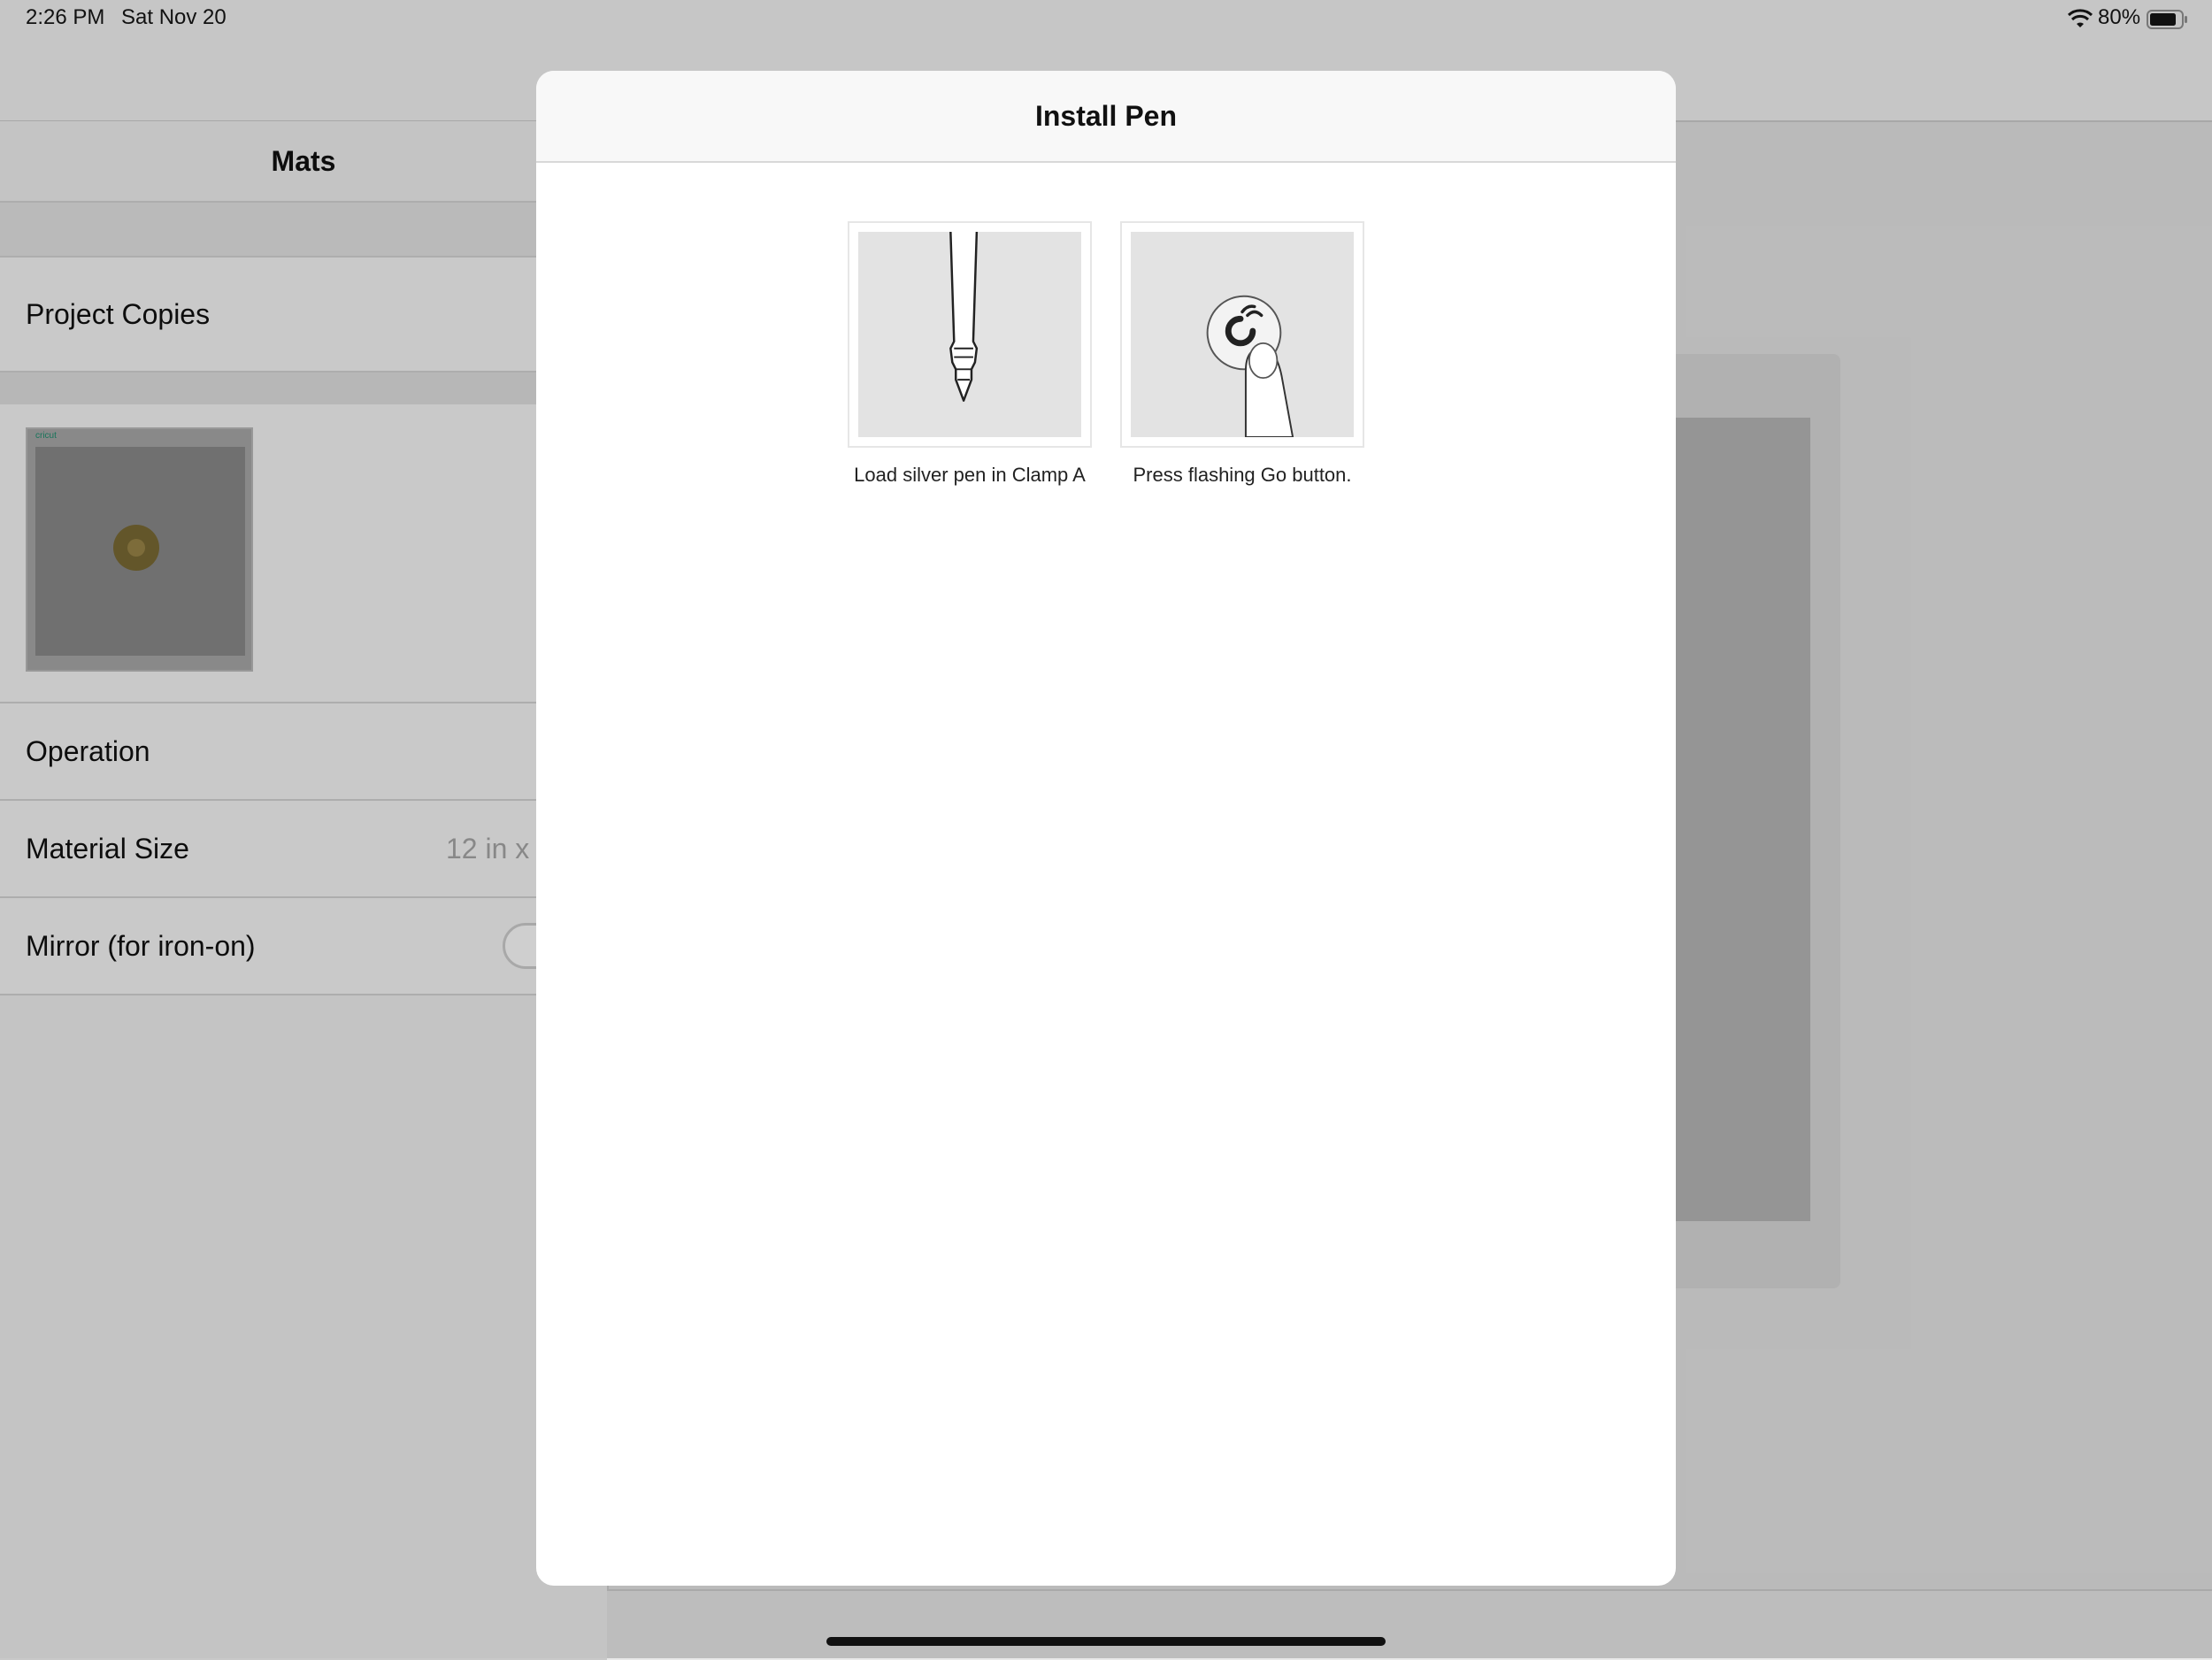  What do you see at coordinates (2168, 22) in the screenshot?
I see `battery-icon` at bounding box center [2168, 22].